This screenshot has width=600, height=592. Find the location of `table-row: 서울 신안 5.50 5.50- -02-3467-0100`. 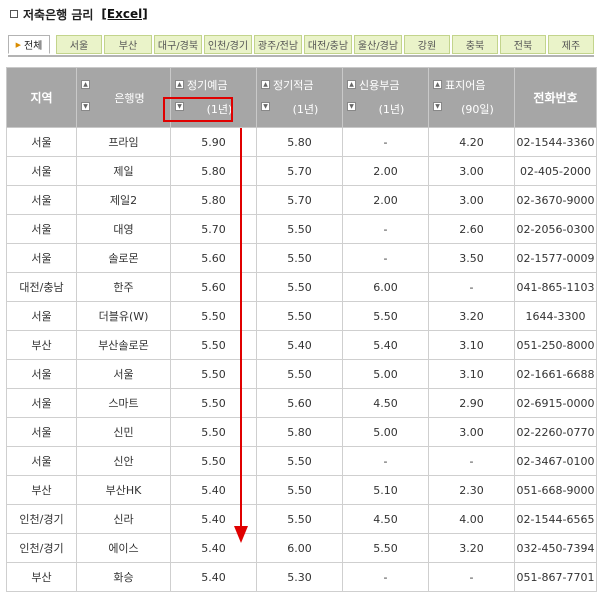

table-row: 서울 신안 5.50 5.50- -02-3467-0100 is located at coordinates (301, 461).